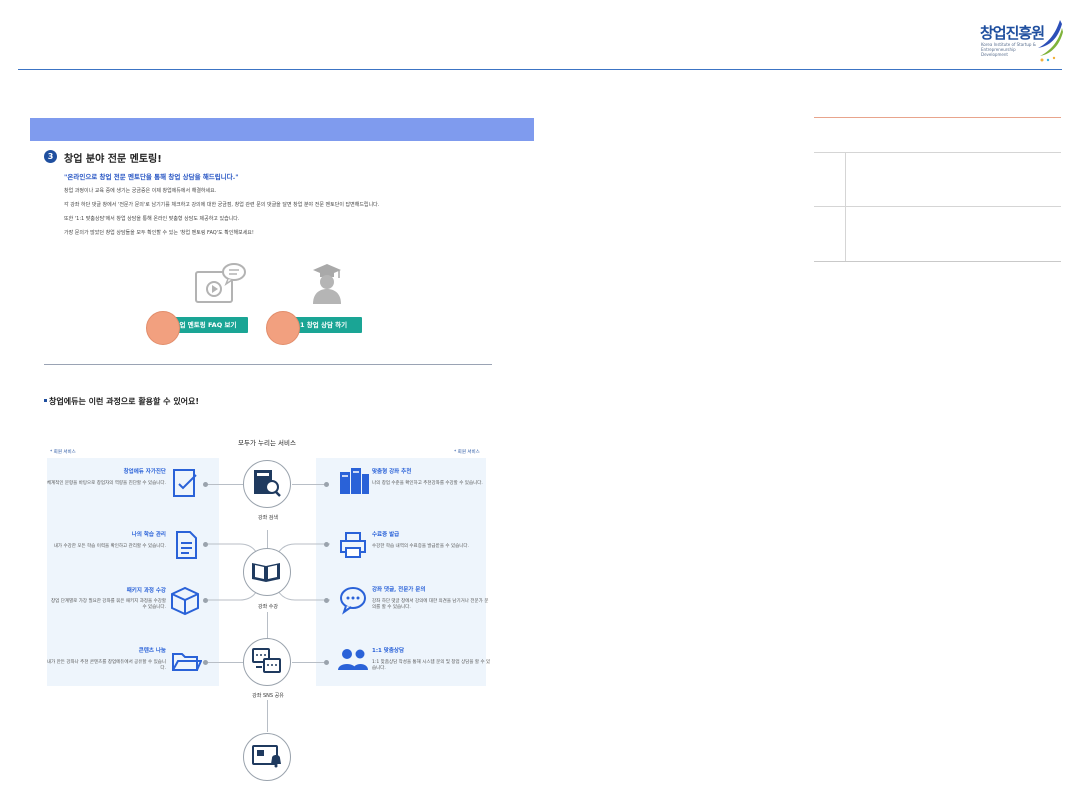 This screenshot has height=810, width=1080. I want to click on service-title: 나의 학습 관리, so click(148, 535).